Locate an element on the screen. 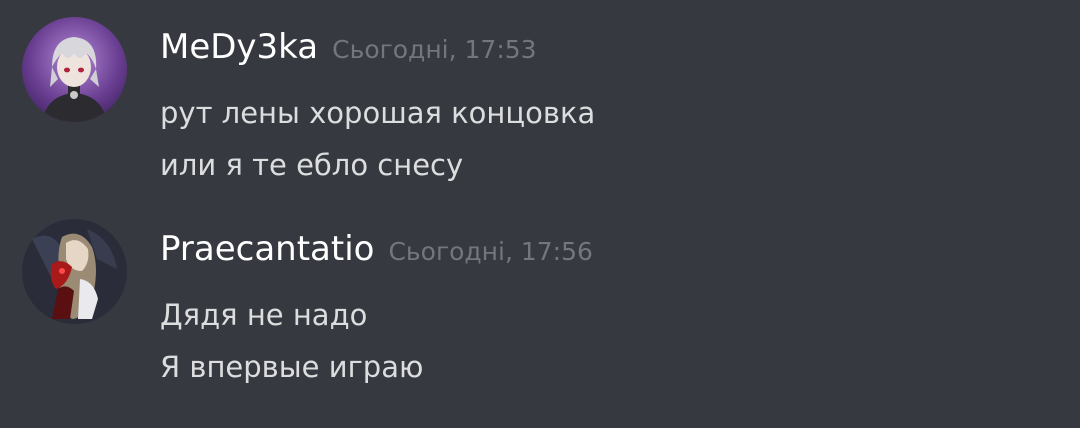 This screenshot has width=1080, height=428. author-name: Praecantatio is located at coordinates (267, 249).